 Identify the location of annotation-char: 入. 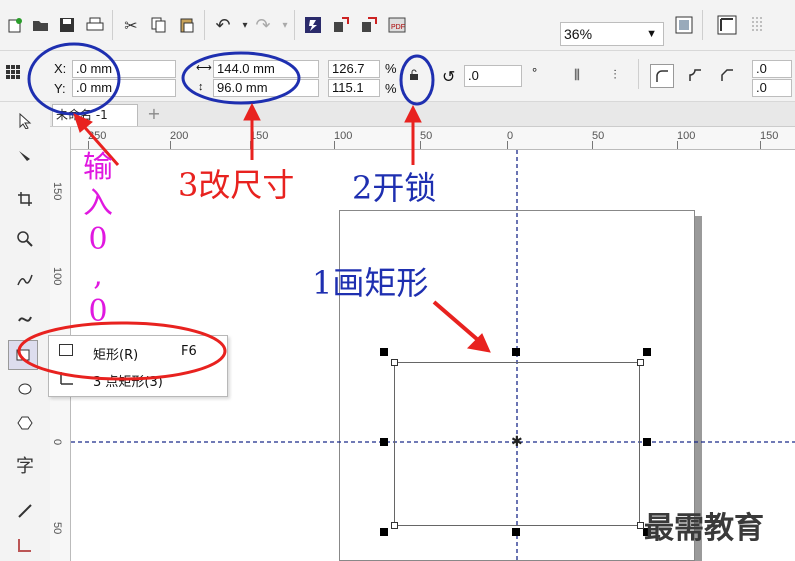
(98, 203).